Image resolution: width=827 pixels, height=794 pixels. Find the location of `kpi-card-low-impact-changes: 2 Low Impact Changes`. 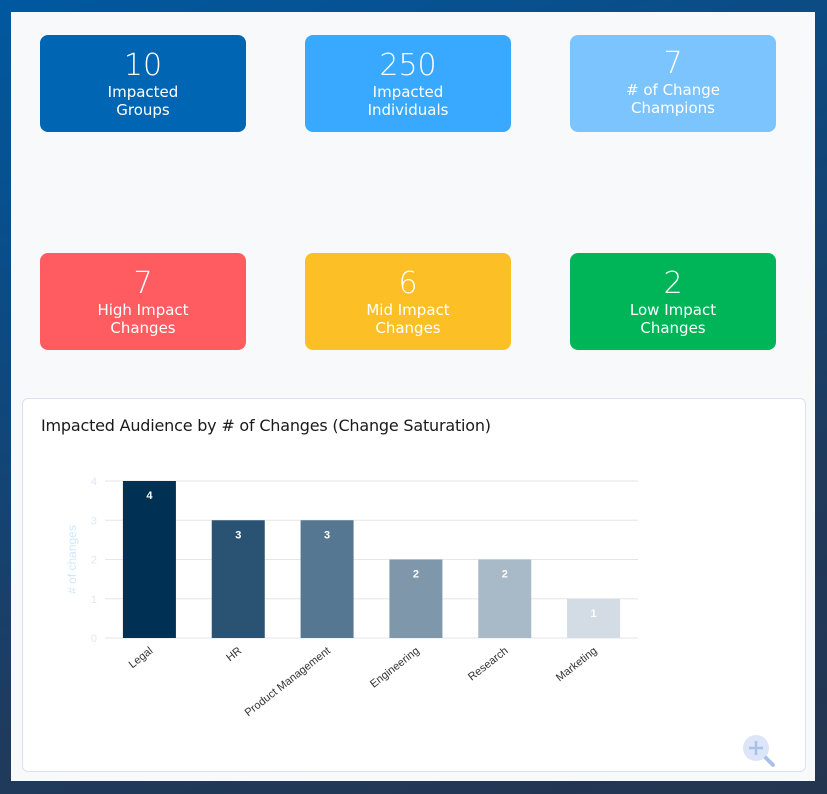

kpi-card-low-impact-changes: 2 Low Impact Changes is located at coordinates (673, 301).